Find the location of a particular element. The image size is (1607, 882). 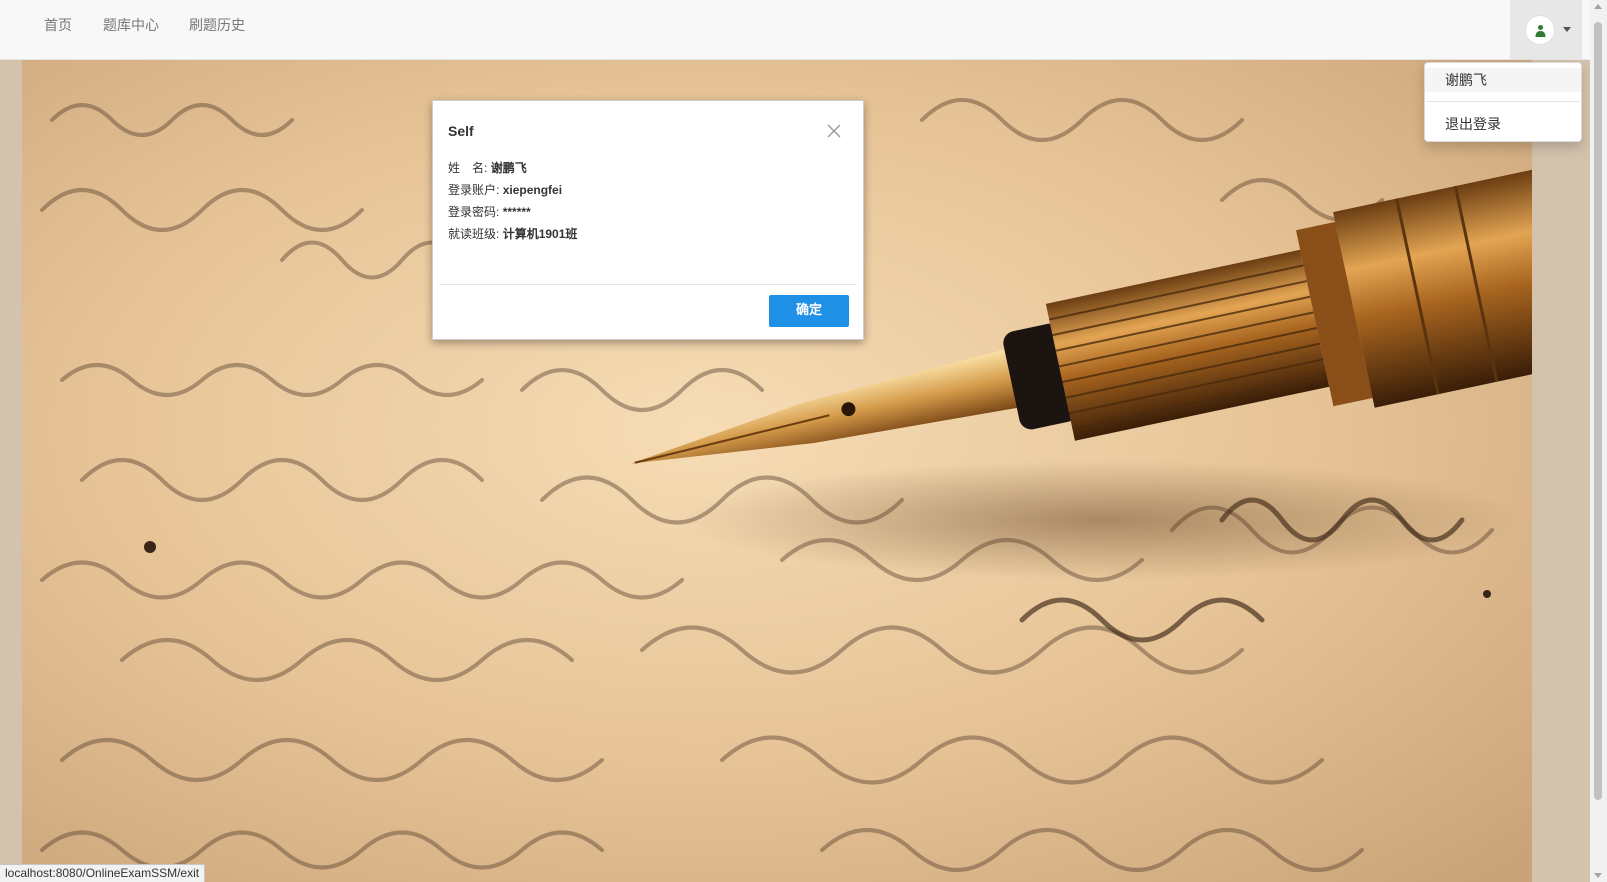

avatar is located at coordinates (1540, 30).